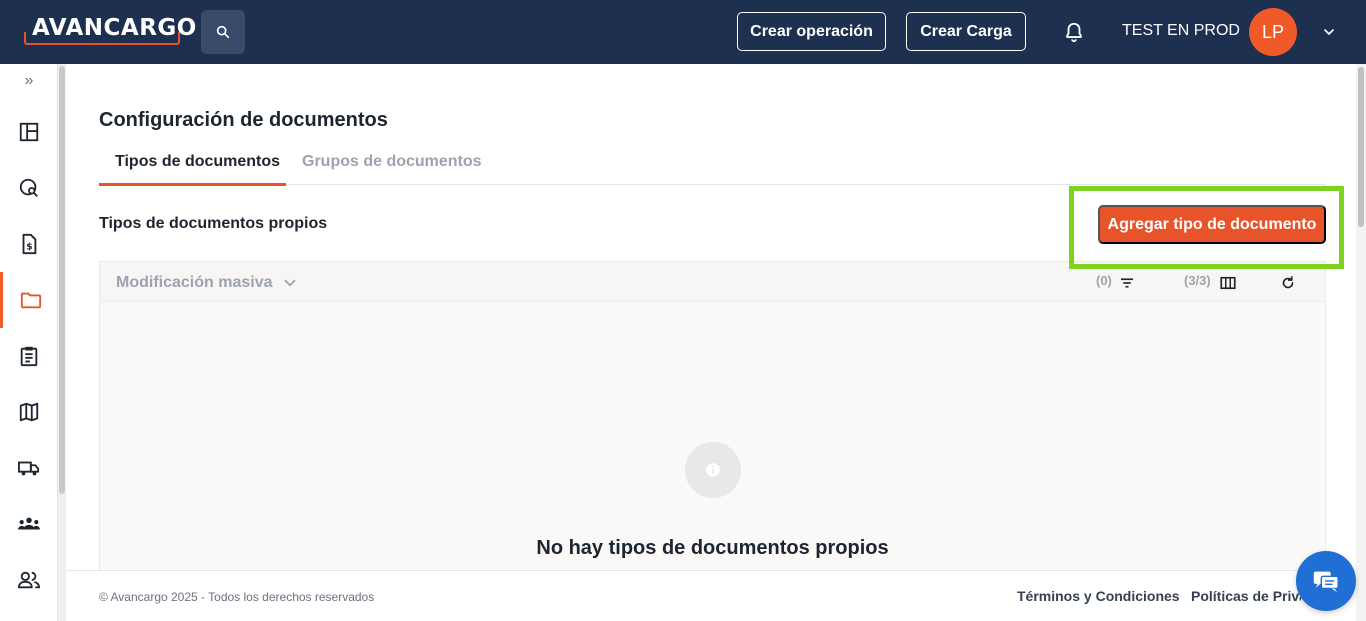  Describe the element at coordinates (1288, 283) in the screenshot. I see `refresh-icon` at that location.